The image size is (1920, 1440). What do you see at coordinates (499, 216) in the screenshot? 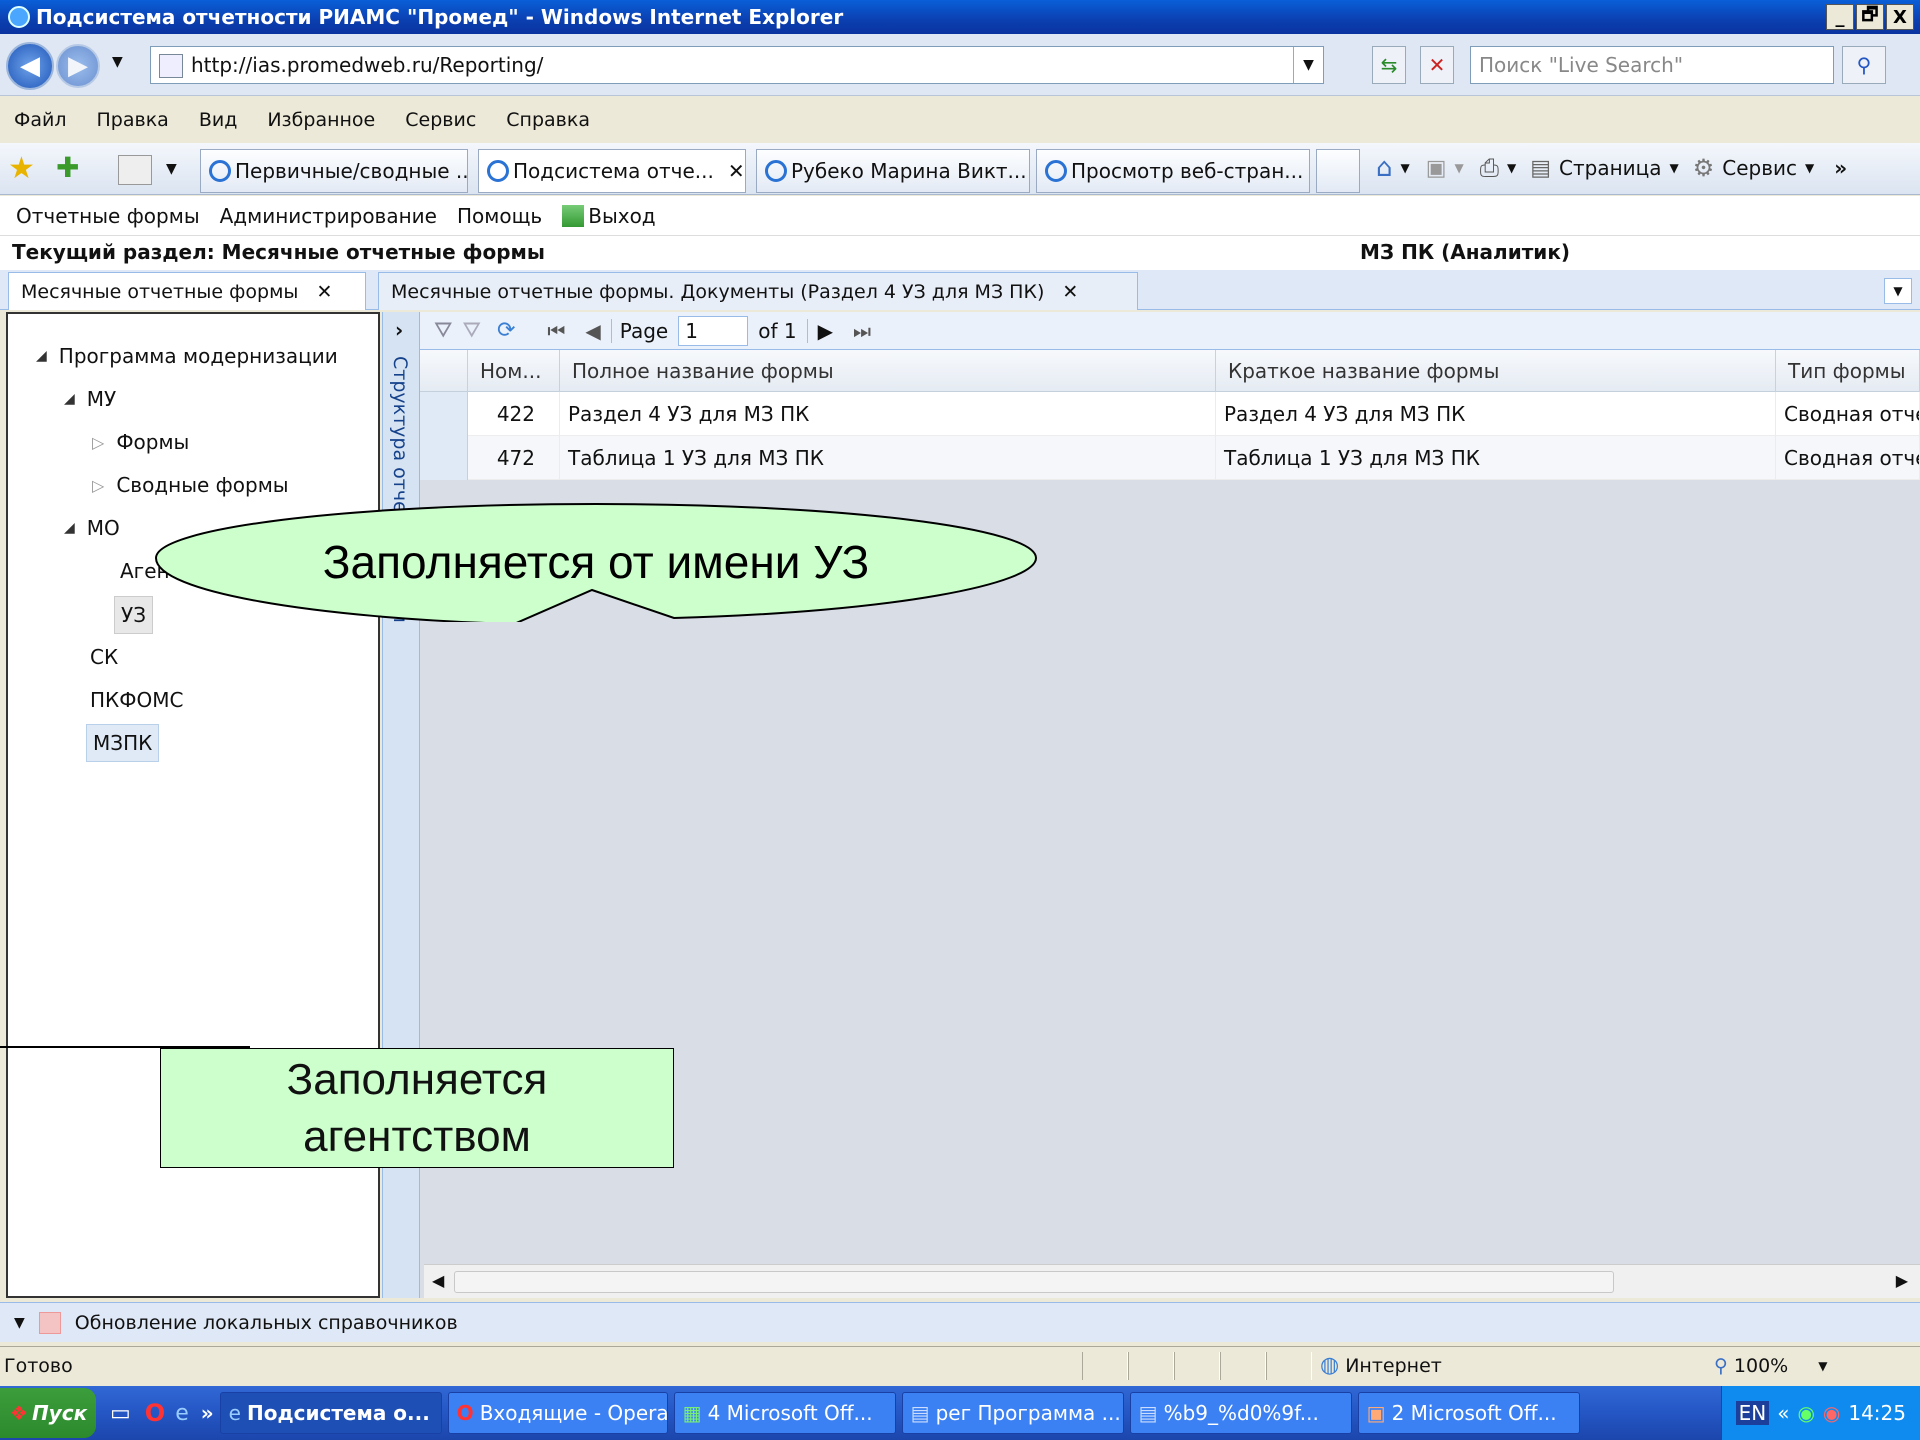
I see `menu-help-app: Помощь` at bounding box center [499, 216].